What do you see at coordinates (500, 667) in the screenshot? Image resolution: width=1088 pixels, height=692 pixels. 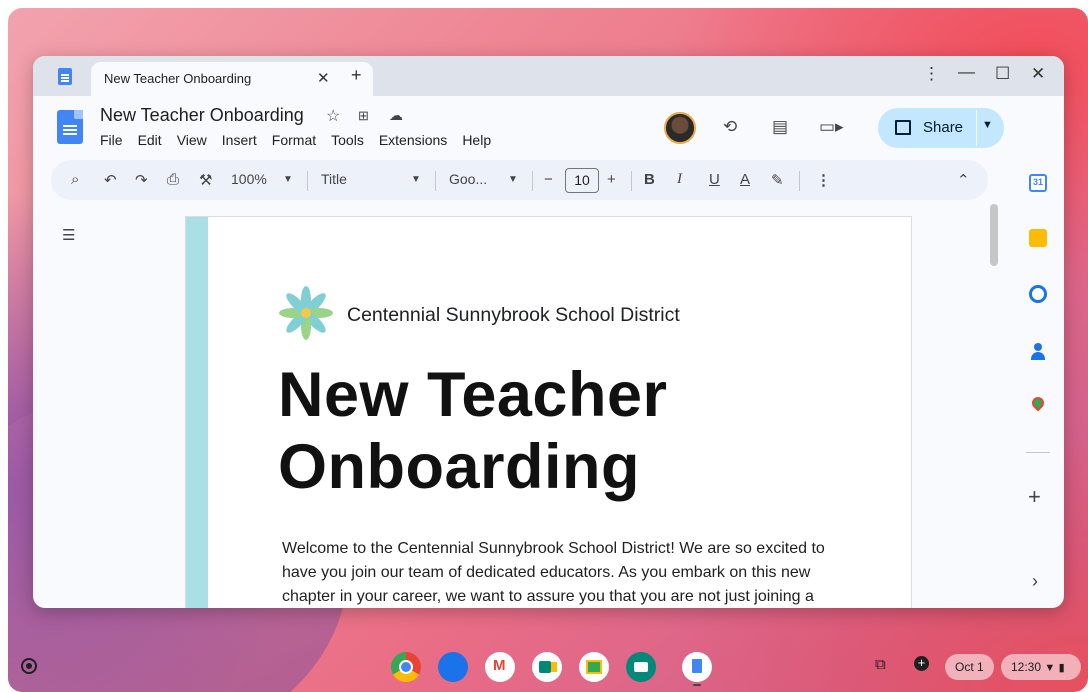 I see `gmail-icon: M` at bounding box center [500, 667].